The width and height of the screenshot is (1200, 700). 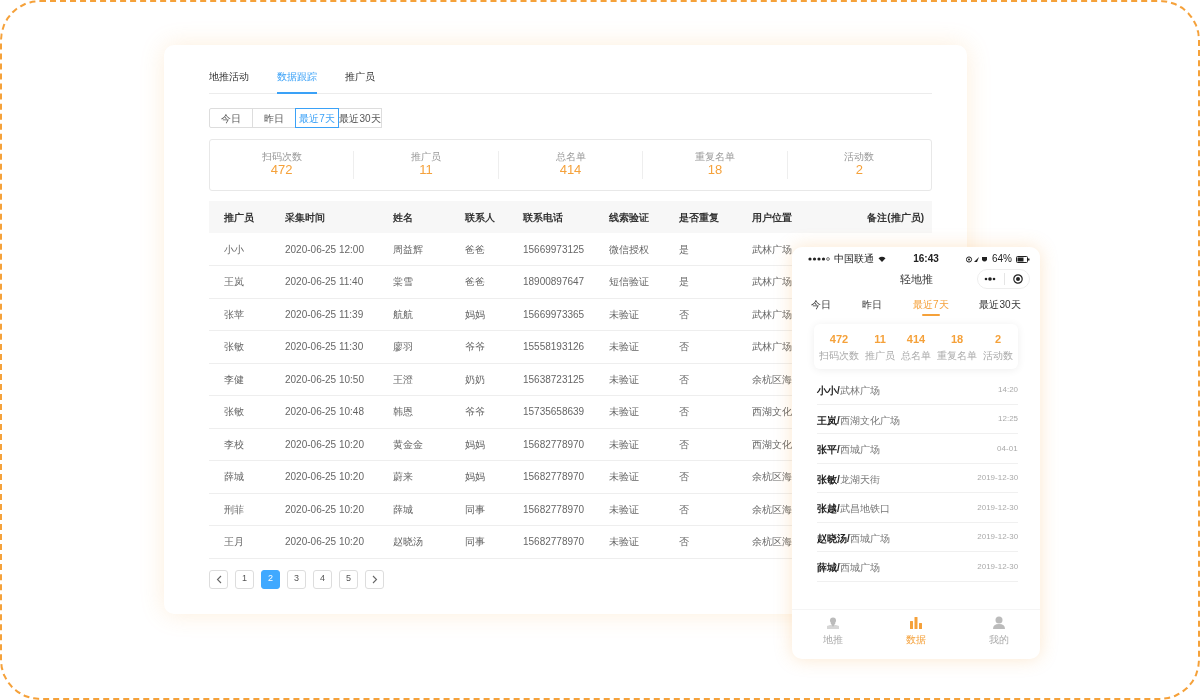 I want to click on stat-label: 总名单, so click(x=570, y=157).